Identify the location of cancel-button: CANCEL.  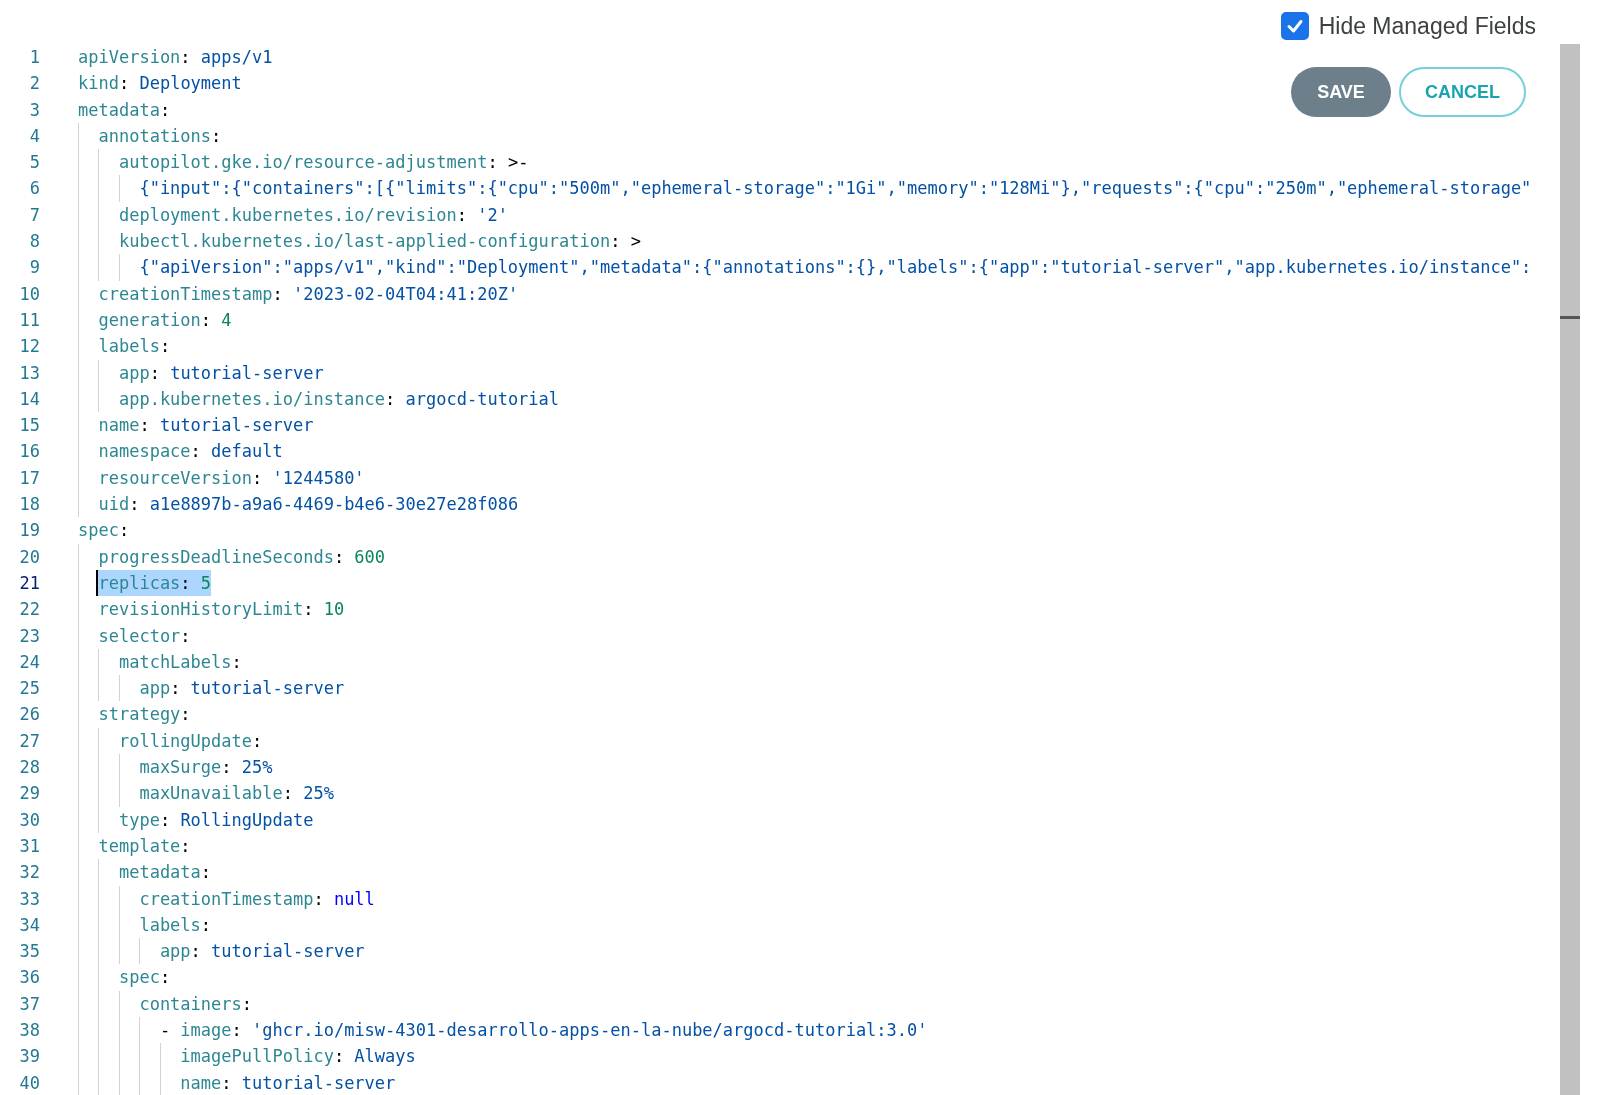
(1462, 92).